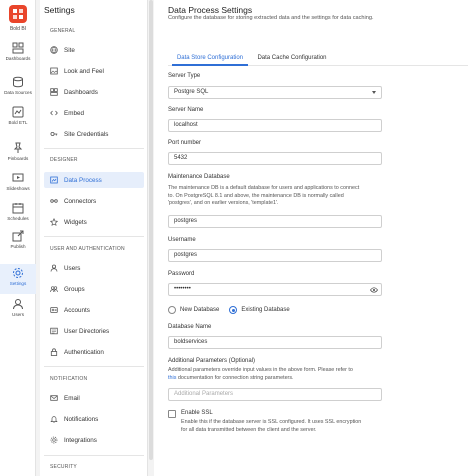 The height and width of the screenshot is (476, 474). What do you see at coordinates (172, 414) in the screenshot?
I see `enable-ssl-checkbox` at bounding box center [172, 414].